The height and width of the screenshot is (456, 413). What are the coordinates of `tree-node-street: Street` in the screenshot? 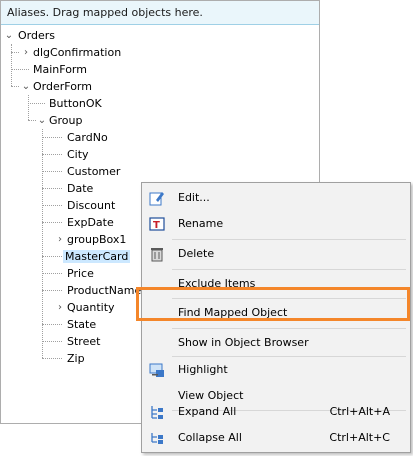 It's located at (83, 341).